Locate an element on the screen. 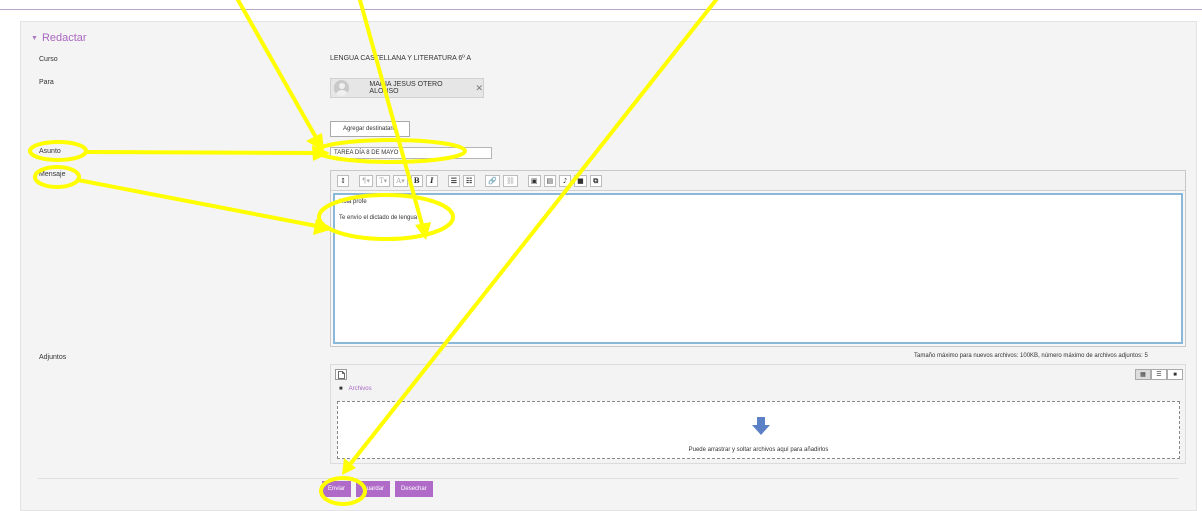  file-icon is located at coordinates (341, 374).